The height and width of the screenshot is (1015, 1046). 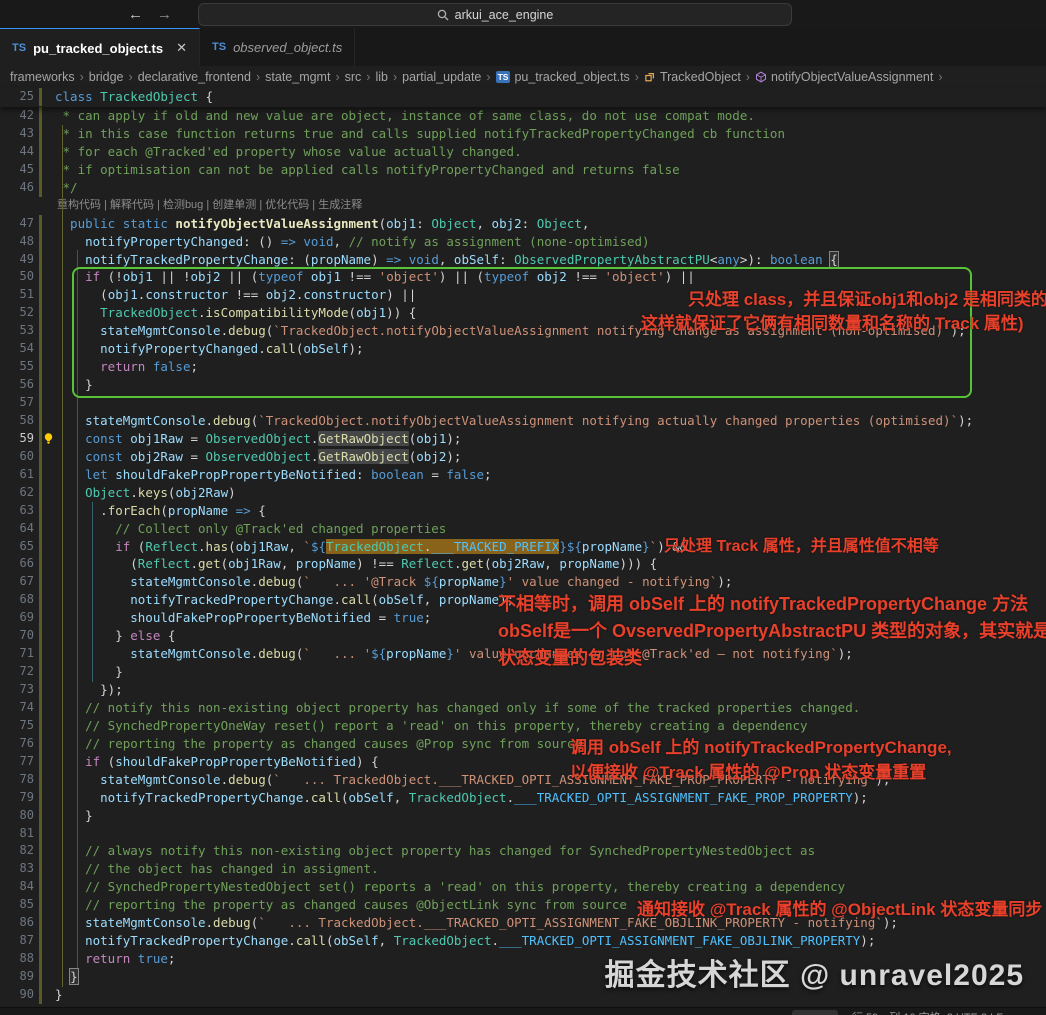 I want to click on code-line: 62 Object.keys(obj2Raw), so click(x=523, y=492).